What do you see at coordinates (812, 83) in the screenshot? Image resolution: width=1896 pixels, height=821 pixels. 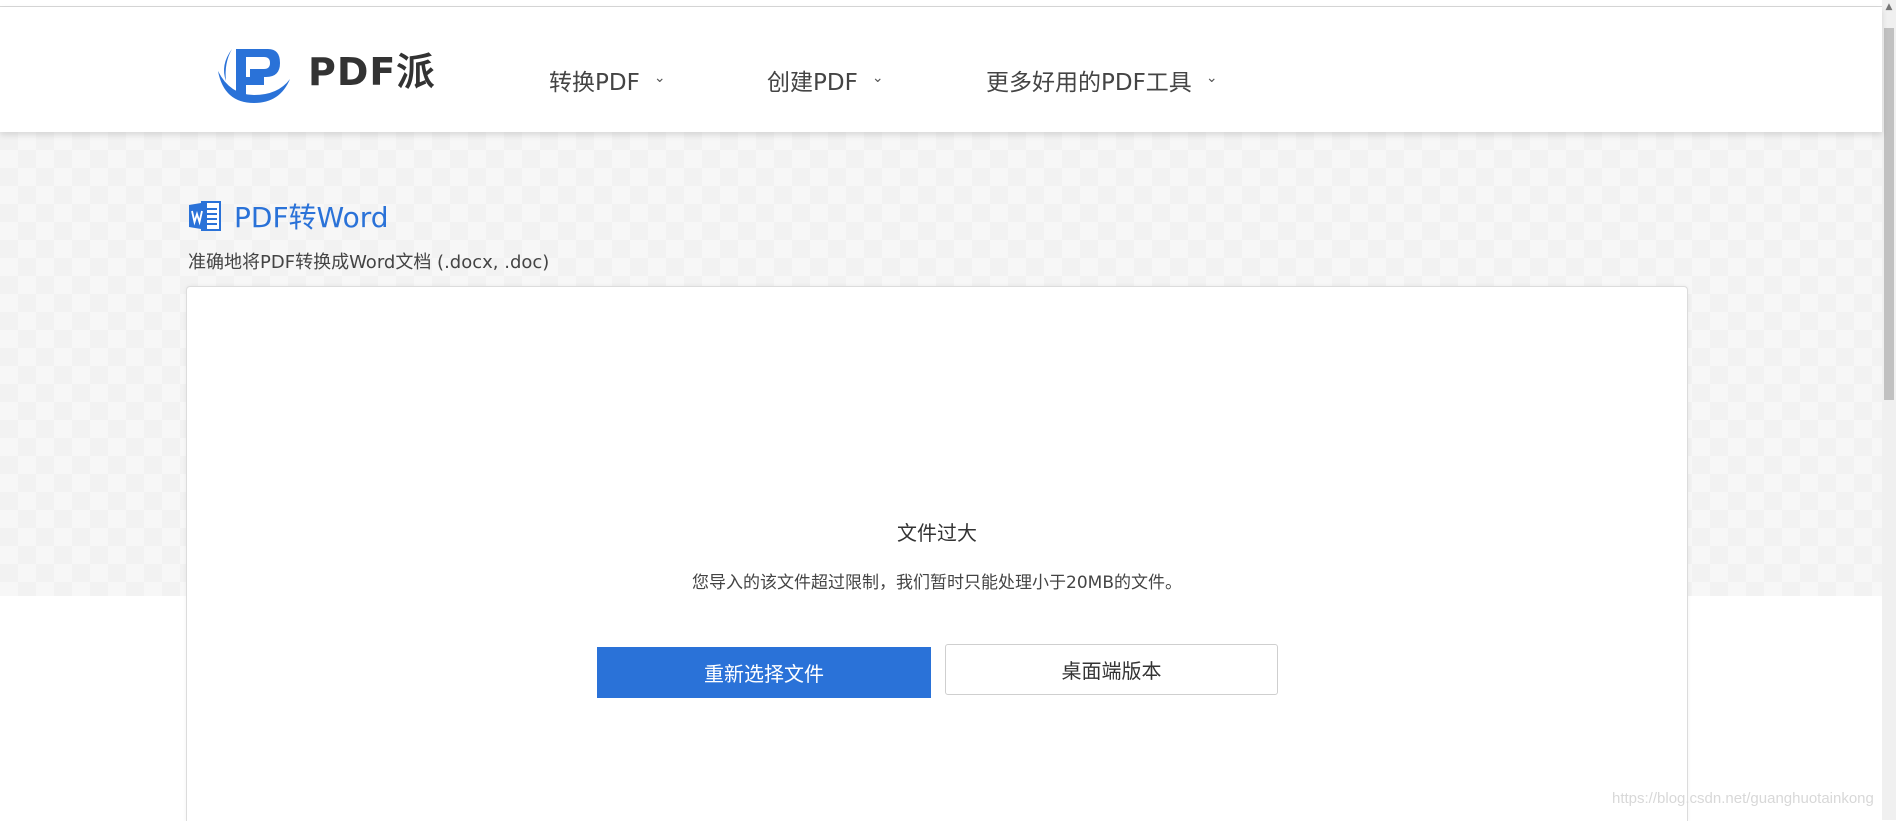 I see `nav-label: 创建PDF` at bounding box center [812, 83].